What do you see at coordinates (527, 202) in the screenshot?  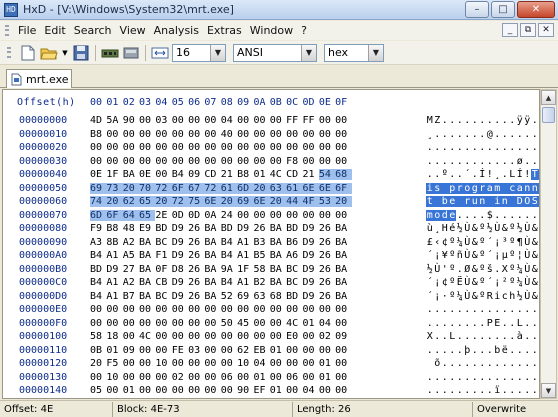 I see `text-char: O` at bounding box center [527, 202].